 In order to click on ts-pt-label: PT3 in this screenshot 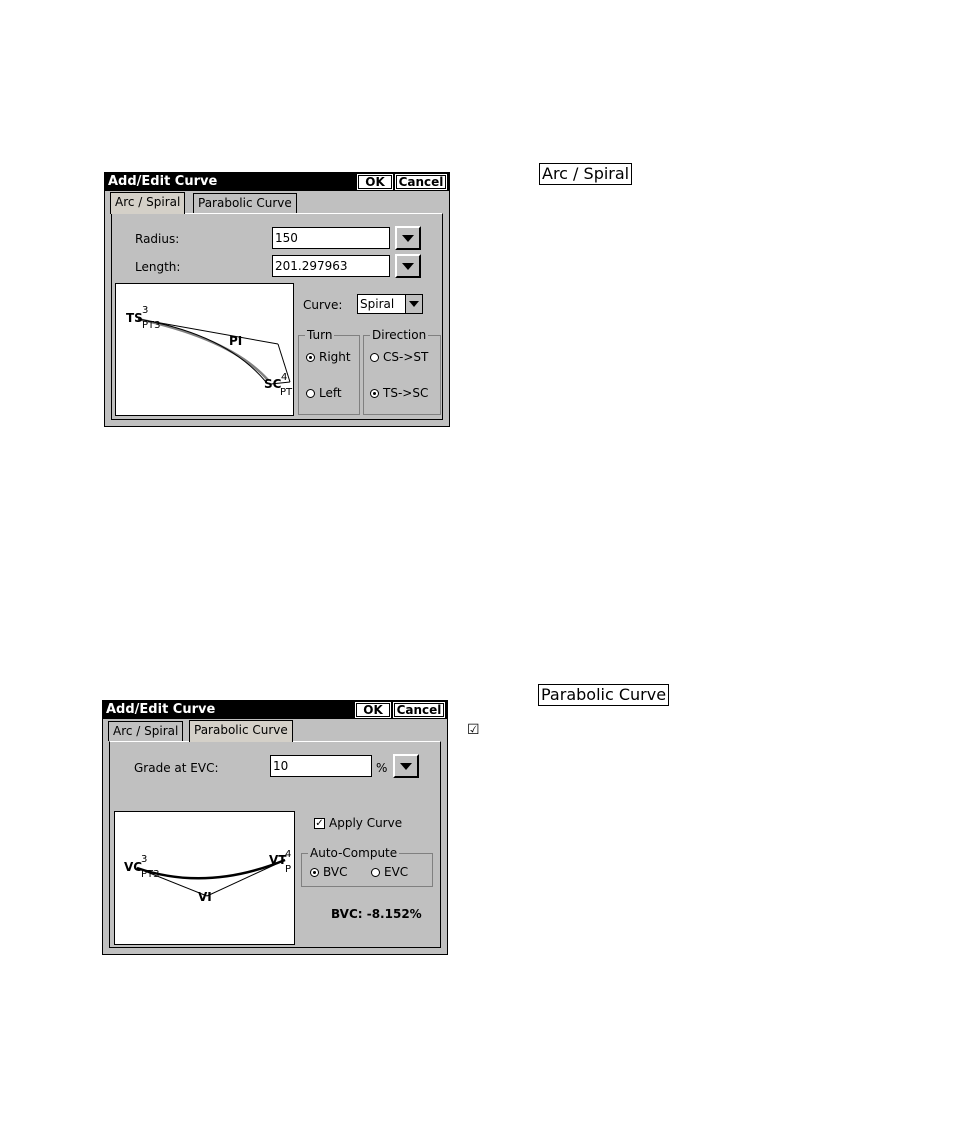, I will do `click(151, 325)`.